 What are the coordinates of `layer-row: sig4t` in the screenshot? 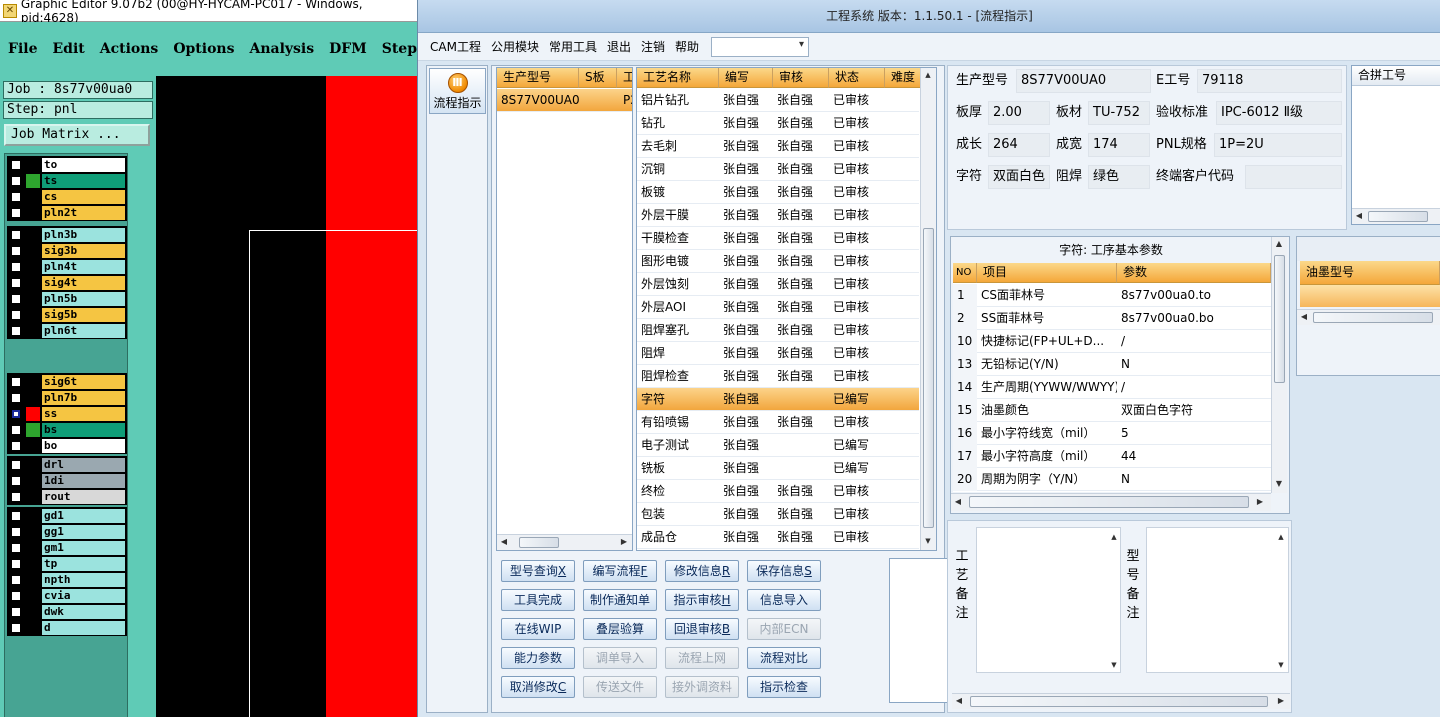 It's located at (67, 283).